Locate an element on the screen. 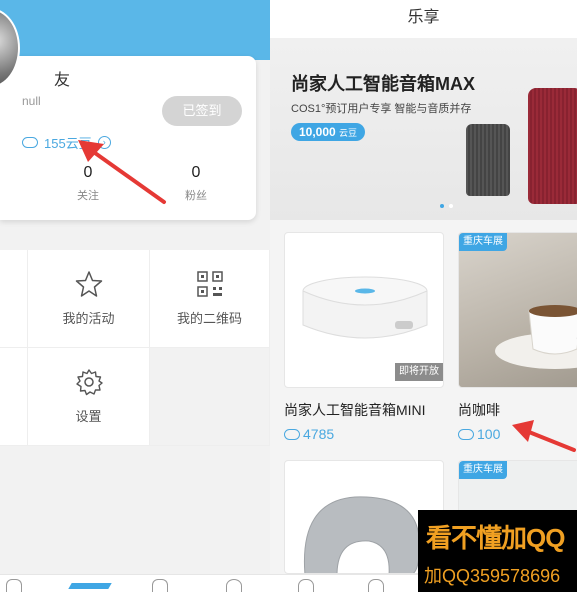 This screenshot has width=577, height=592. product-price-value: 4785 is located at coordinates (319, 434).